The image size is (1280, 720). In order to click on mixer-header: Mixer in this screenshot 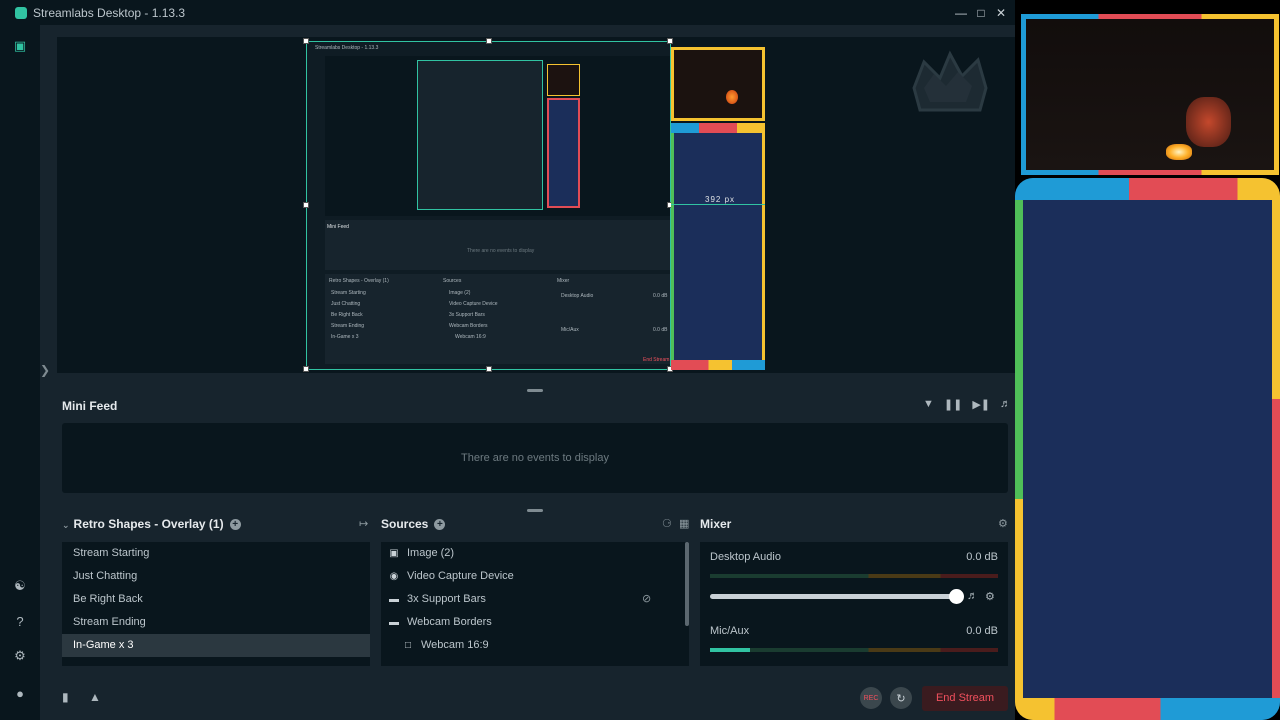, I will do `click(715, 524)`.